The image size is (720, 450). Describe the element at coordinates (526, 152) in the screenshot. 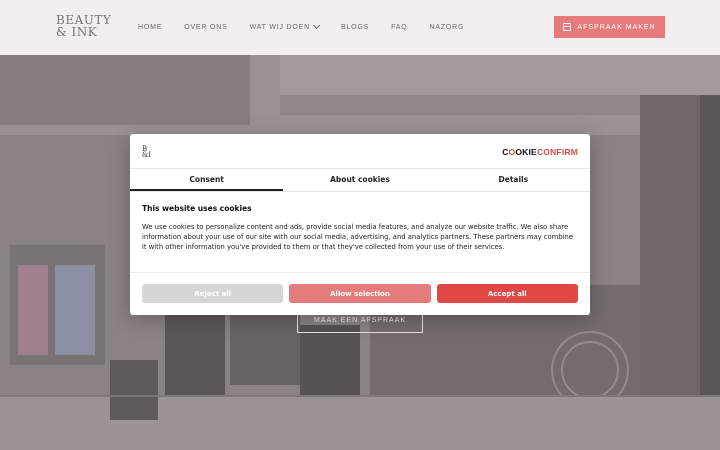

I see `brand-text-2: OKIE` at that location.